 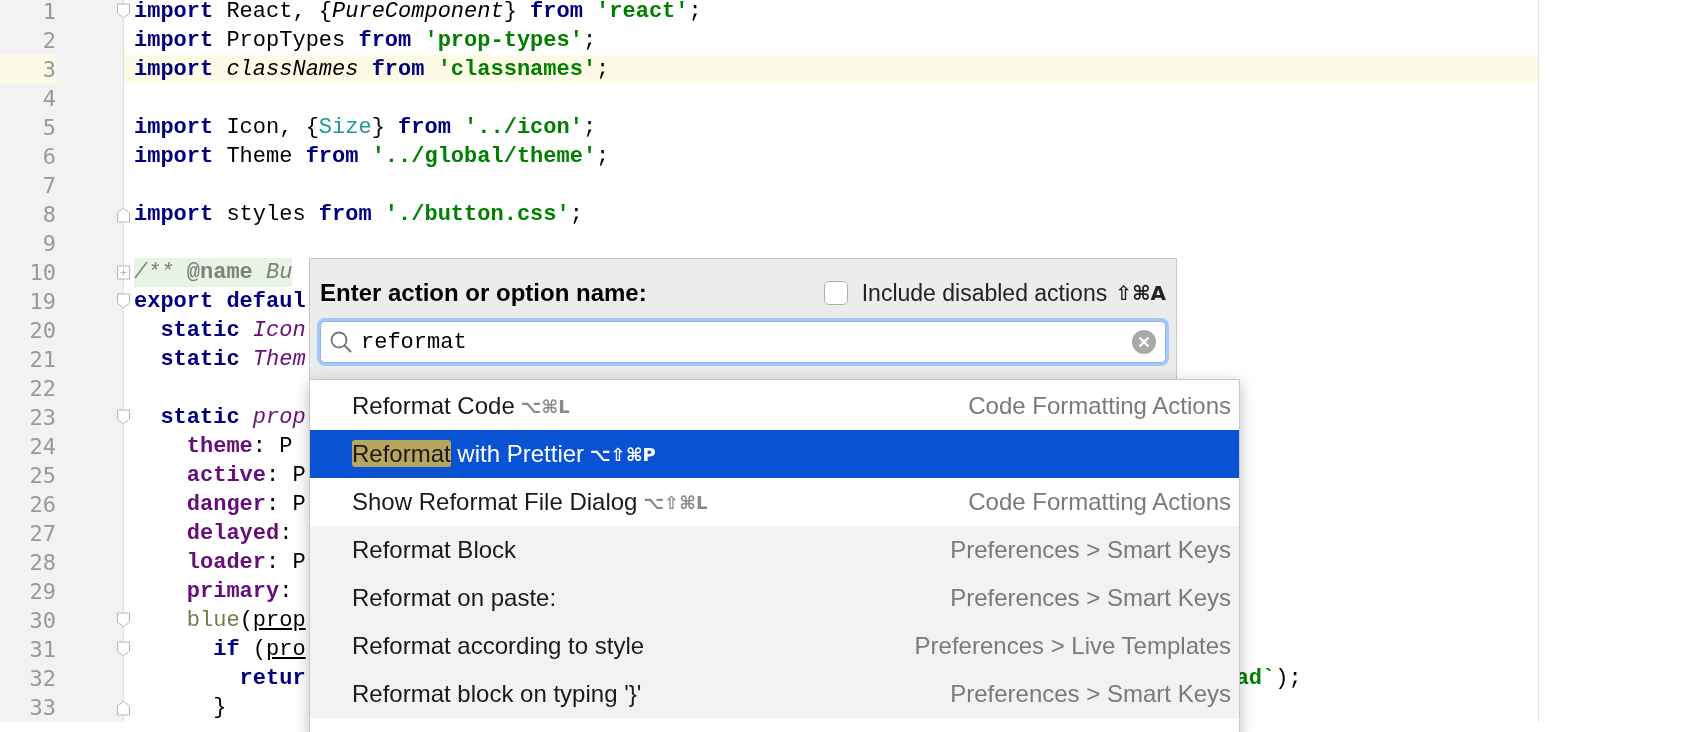 I want to click on line-number: 10, so click(x=42, y=273).